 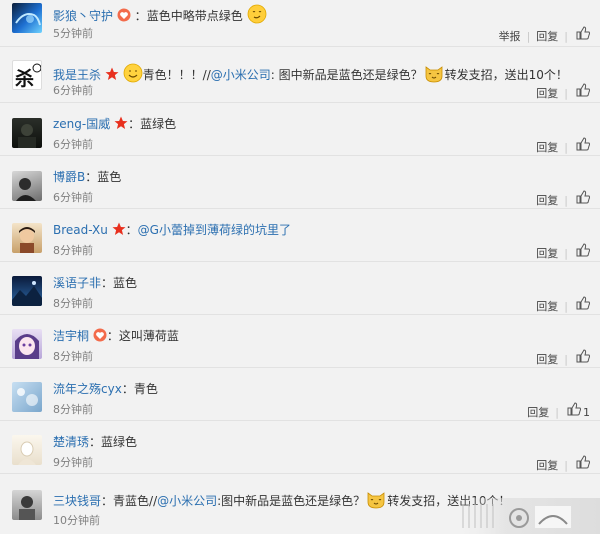 What do you see at coordinates (506, 75) in the screenshot?
I see `comment-text: 转发支招，送出10个！` at bounding box center [506, 75].